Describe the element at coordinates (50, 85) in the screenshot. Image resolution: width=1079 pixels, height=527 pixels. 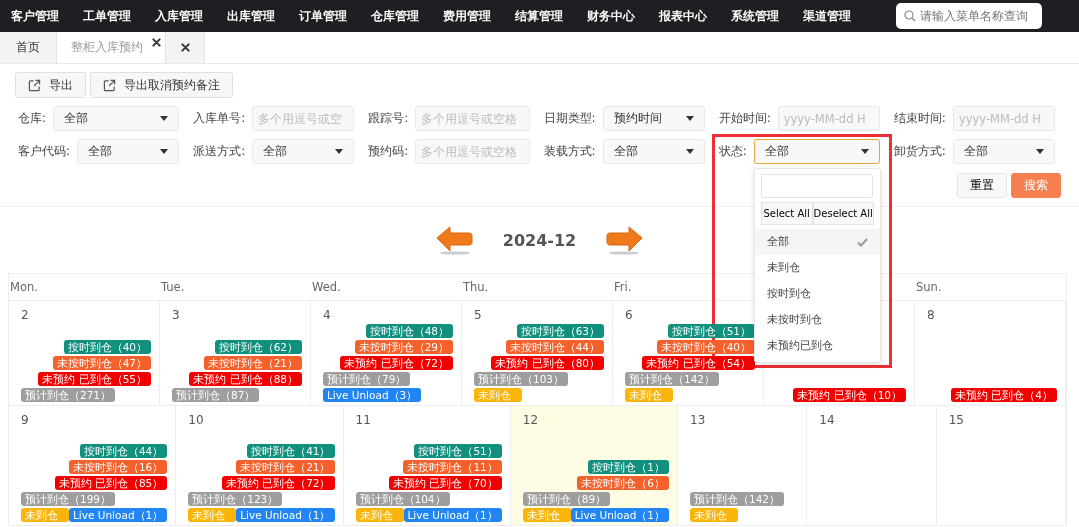
I see `export-button: 导出` at that location.